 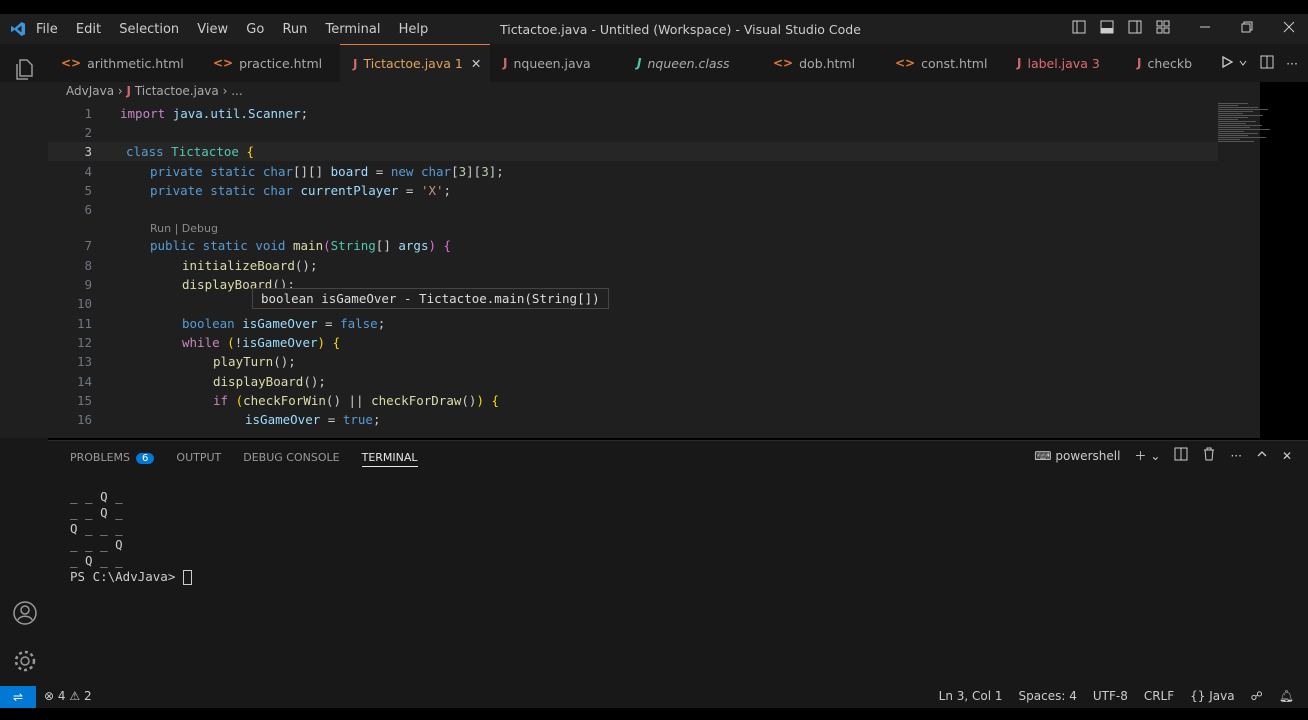 I want to click on code-line: 1 import java.util.Scanner;, so click(x=196, y=113).